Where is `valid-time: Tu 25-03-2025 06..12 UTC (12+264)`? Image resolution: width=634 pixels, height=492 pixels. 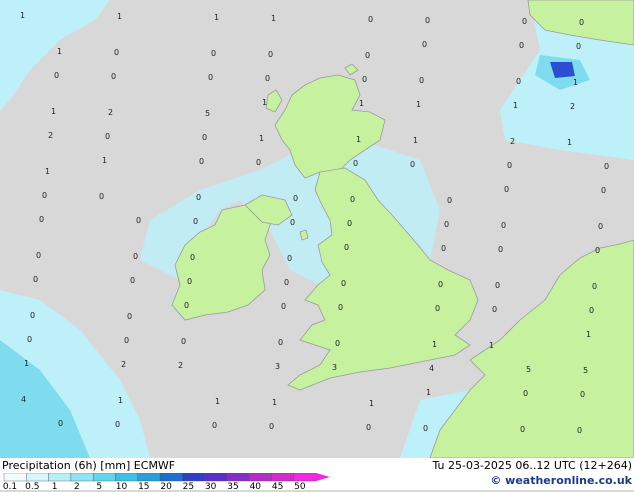
valid-time: Tu 25-03-2025 06..12 UTC (12+264) is located at coordinates (532, 465).